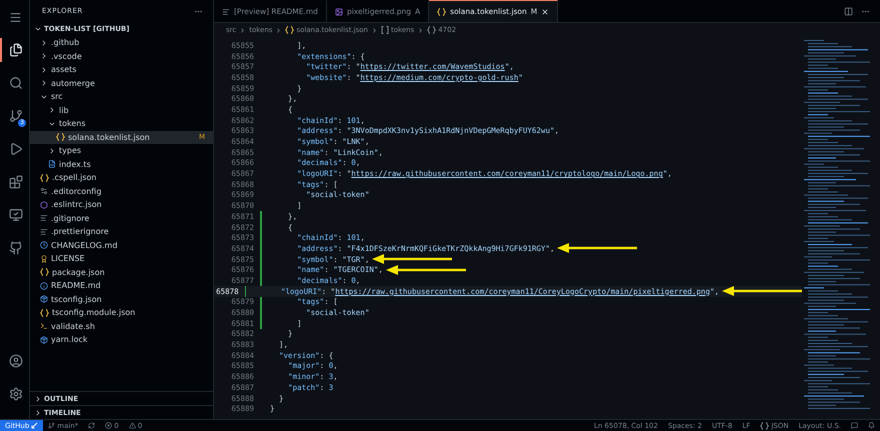 The width and height of the screenshot is (880, 431). What do you see at coordinates (44, 258) in the screenshot?
I see `ribbon-icon` at bounding box center [44, 258].